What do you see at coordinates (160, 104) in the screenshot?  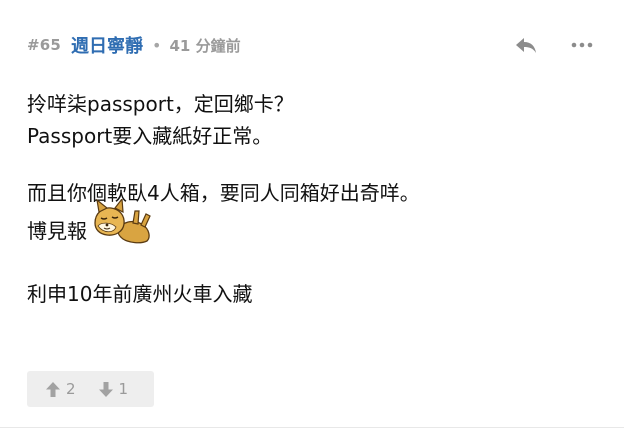 I see `content-line-1: 拎咩柒passport，定回鄉卡？` at bounding box center [160, 104].